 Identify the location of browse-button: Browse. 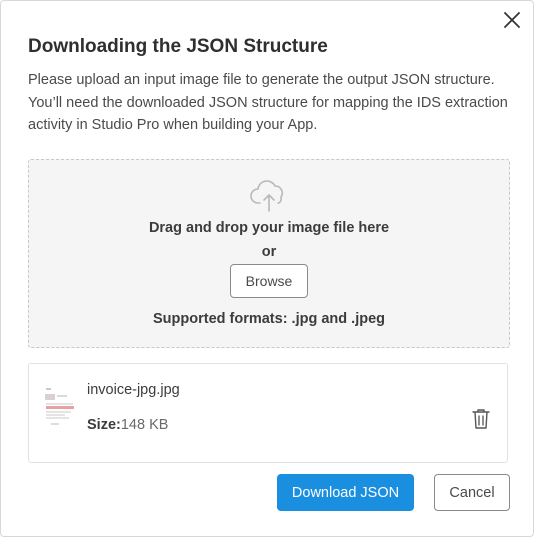
(269, 281).